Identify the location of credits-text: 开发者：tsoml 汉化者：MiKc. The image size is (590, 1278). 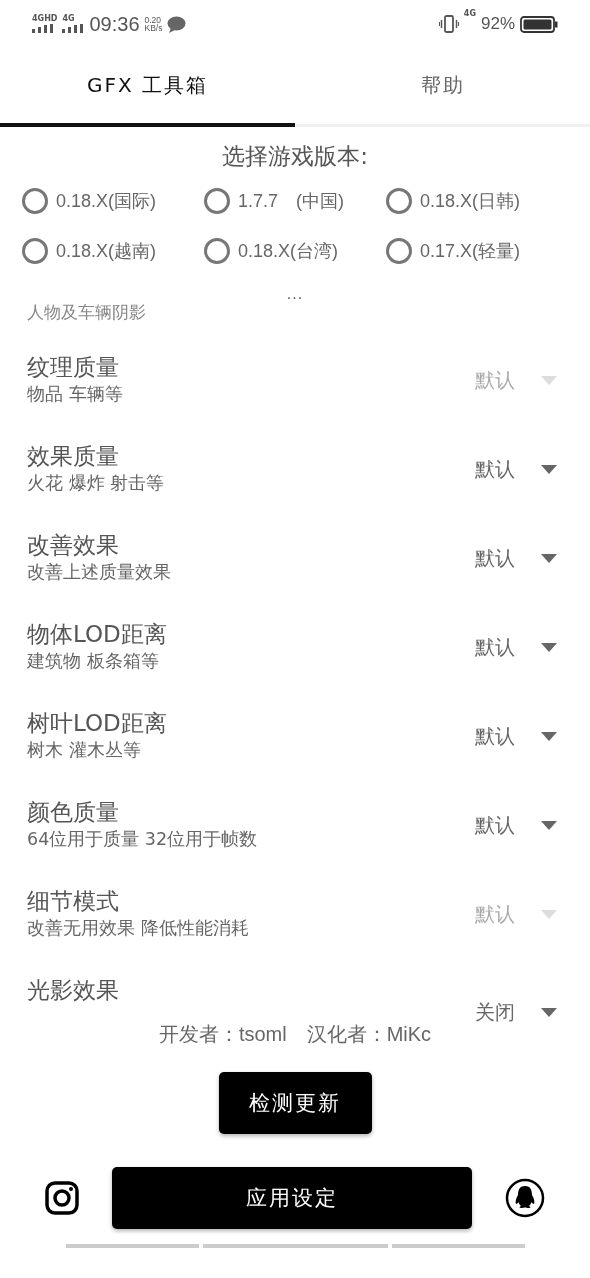
(295, 1034).